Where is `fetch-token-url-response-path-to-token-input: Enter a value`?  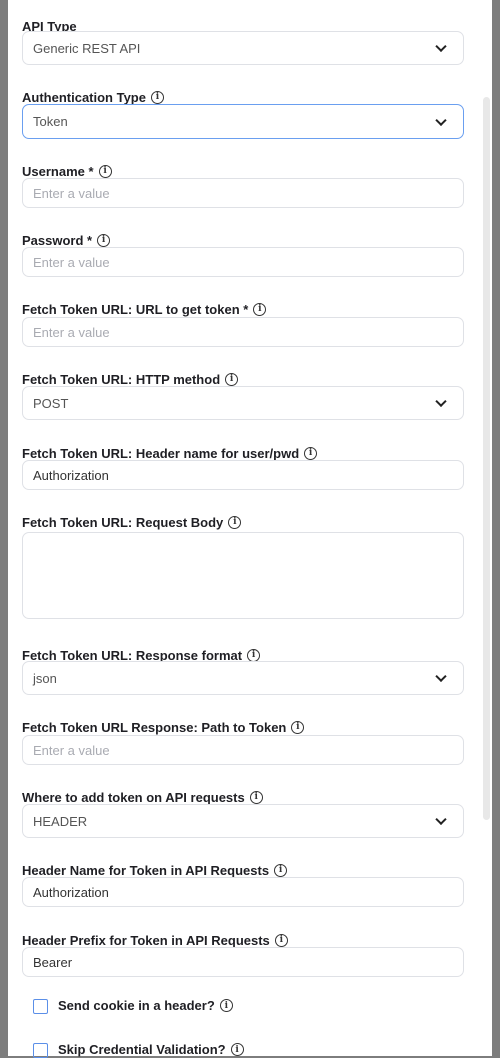 fetch-token-url-response-path-to-token-input: Enter a value is located at coordinates (243, 750).